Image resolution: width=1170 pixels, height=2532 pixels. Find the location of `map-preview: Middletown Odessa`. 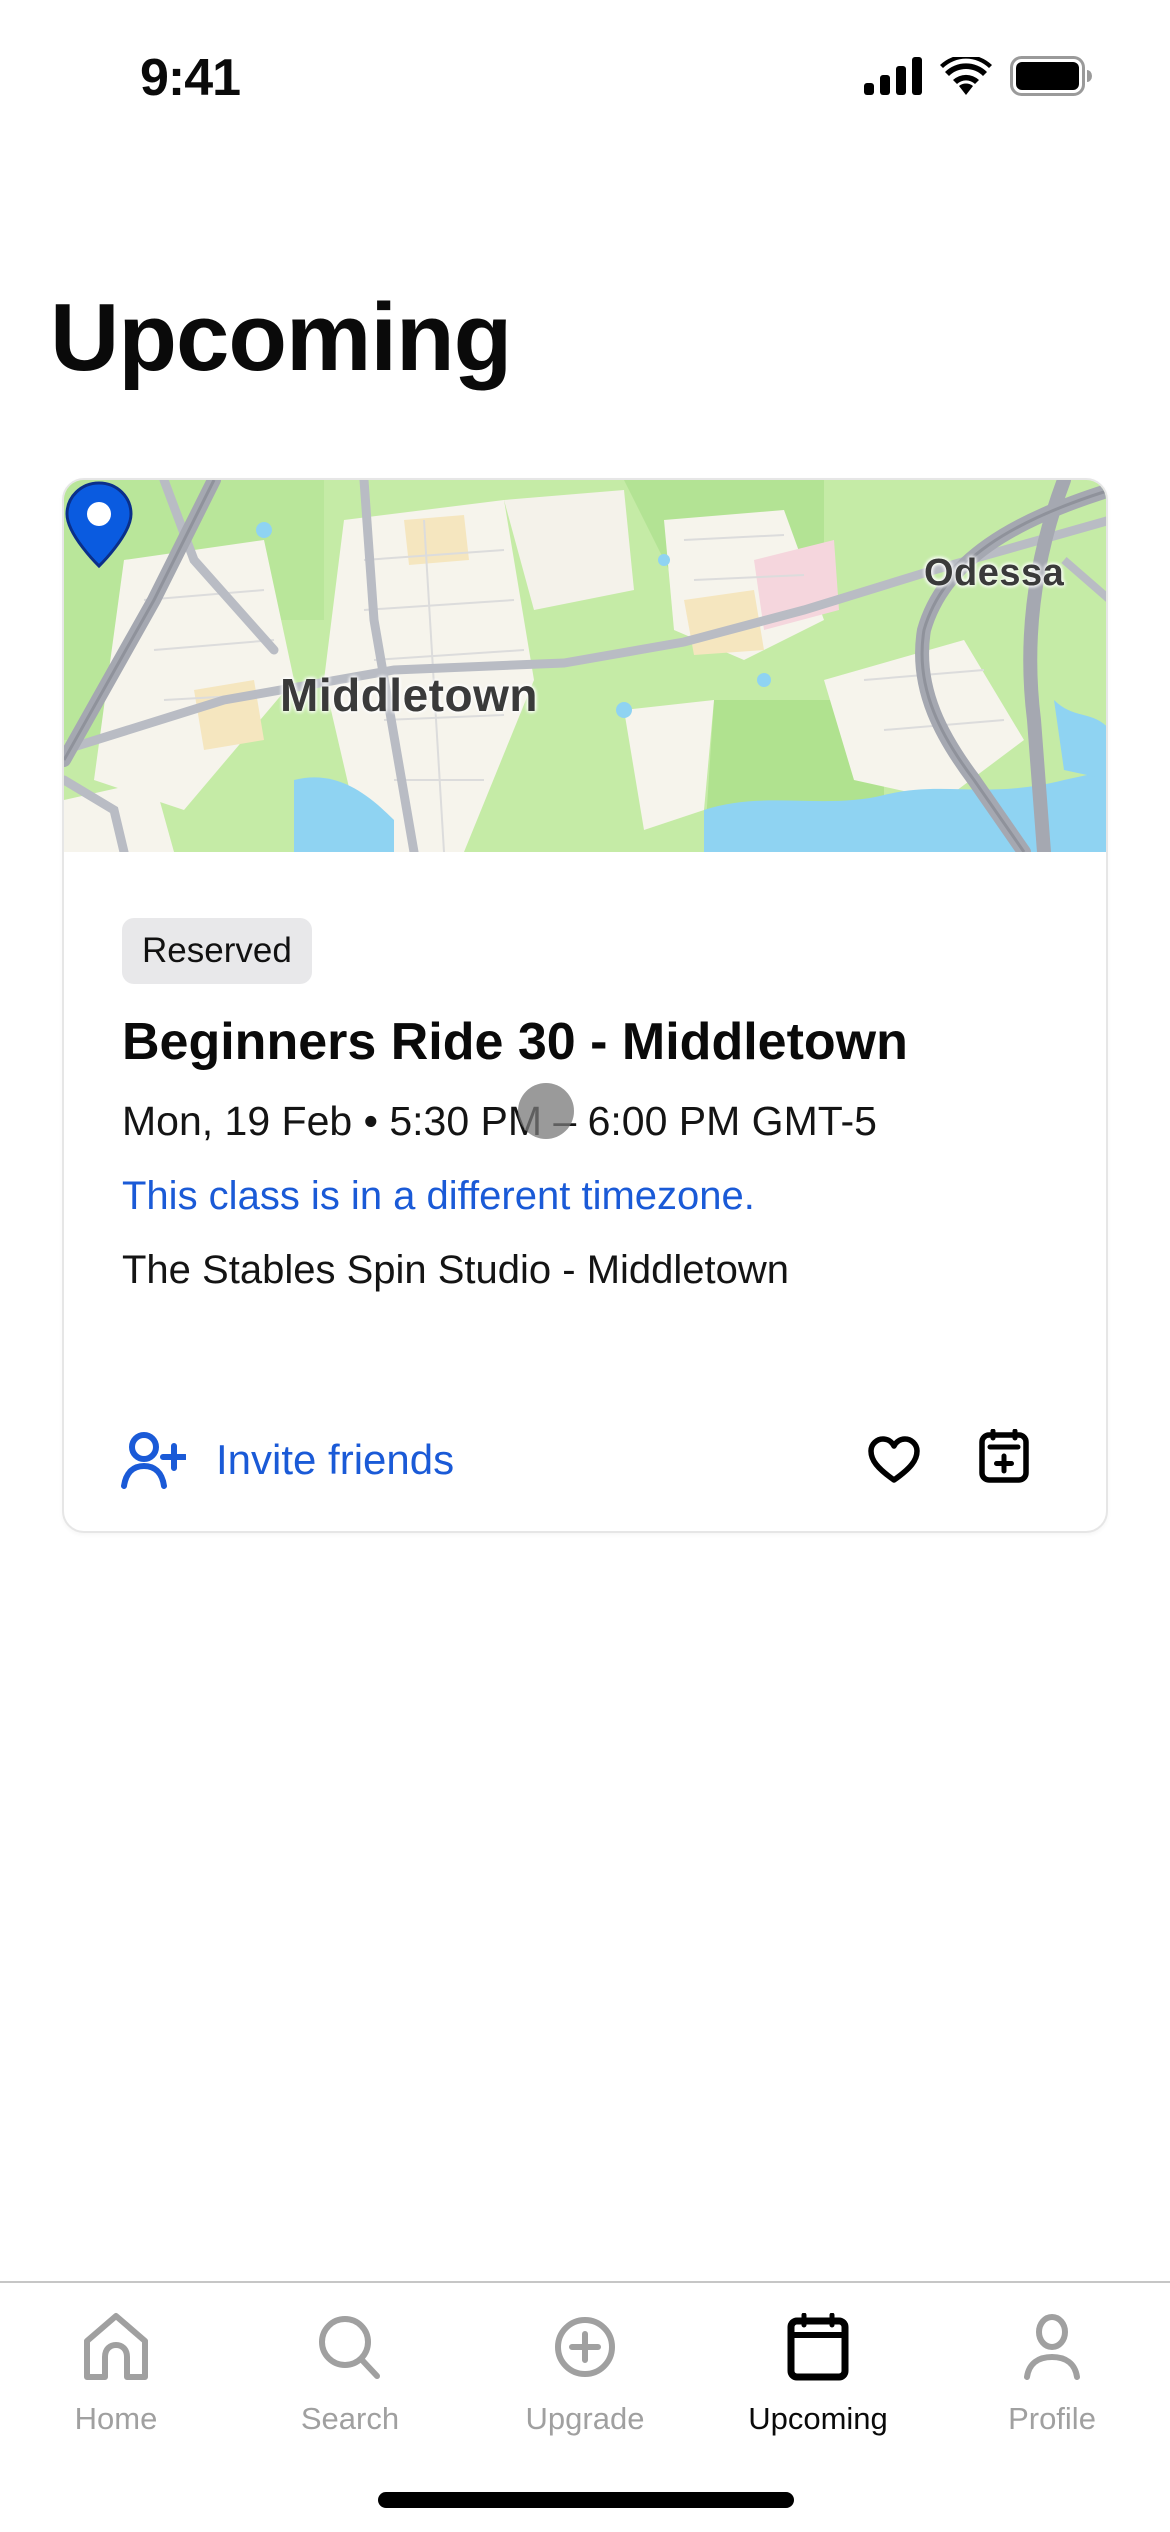

map-preview: Middletown Odessa is located at coordinates (585, 666).